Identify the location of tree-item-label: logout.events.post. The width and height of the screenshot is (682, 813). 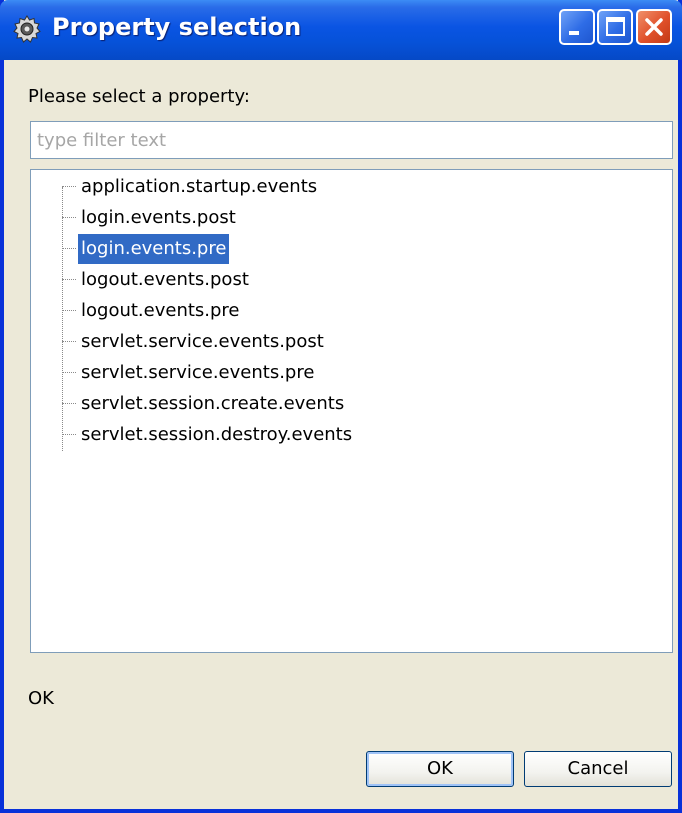
(165, 279).